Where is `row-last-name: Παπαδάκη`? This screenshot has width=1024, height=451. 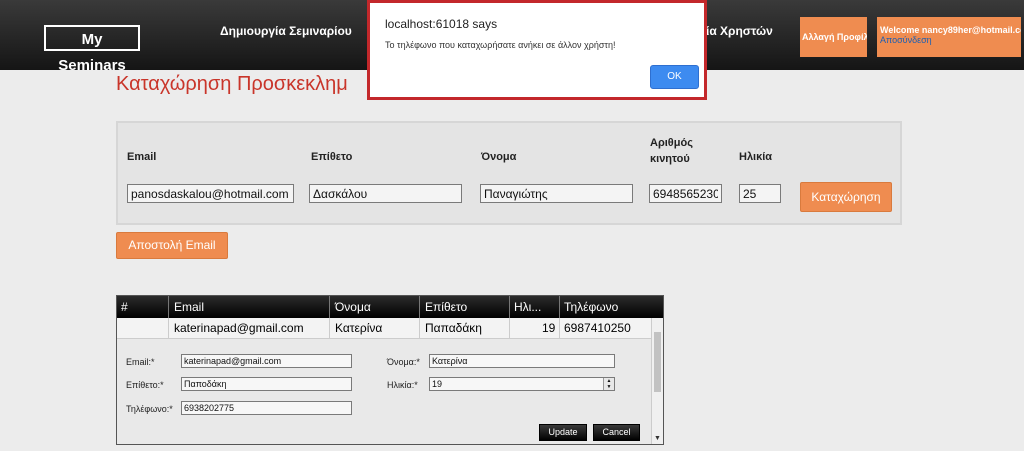 row-last-name: Παπαδάκη is located at coordinates (453, 328).